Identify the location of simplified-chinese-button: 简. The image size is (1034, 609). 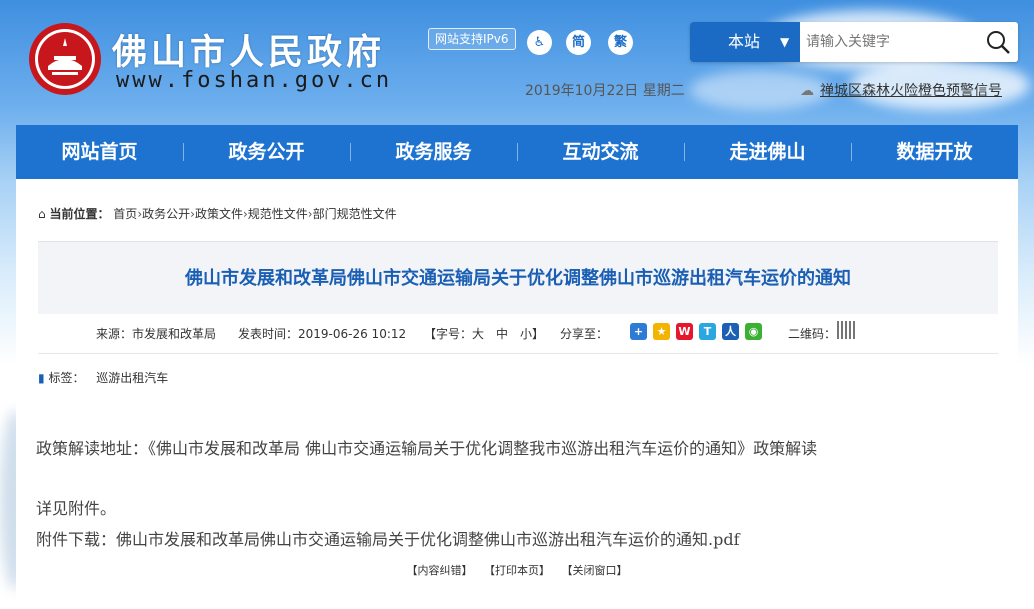
(578, 42).